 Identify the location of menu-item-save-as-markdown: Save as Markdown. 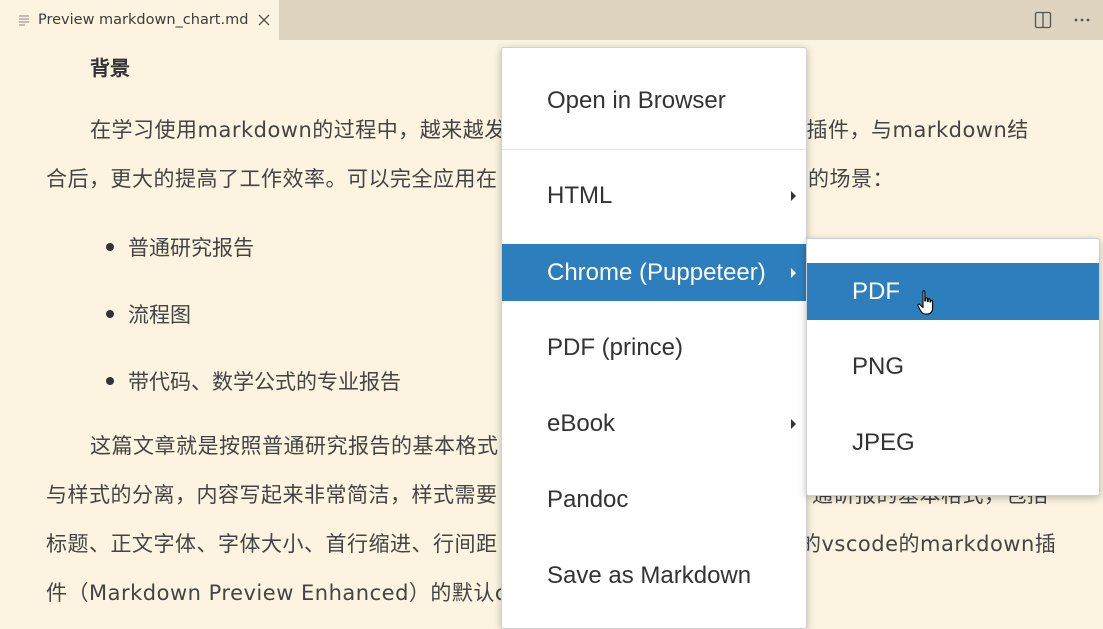
(654, 576).